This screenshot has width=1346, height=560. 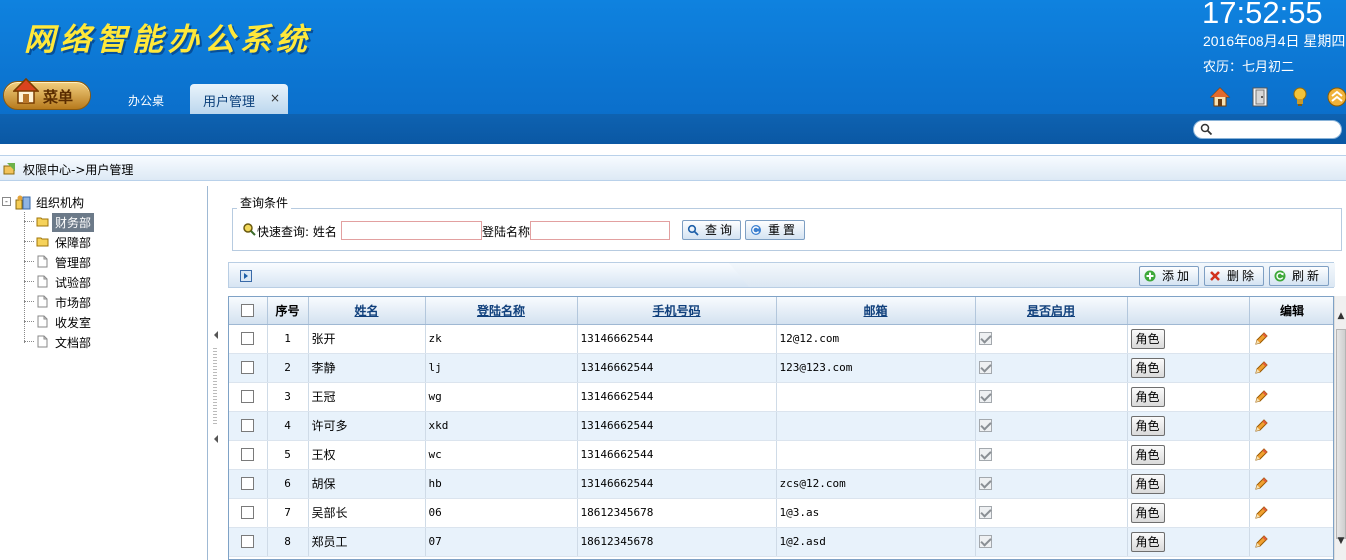 What do you see at coordinates (288, 484) in the screenshot?
I see `row-no: 6` at bounding box center [288, 484].